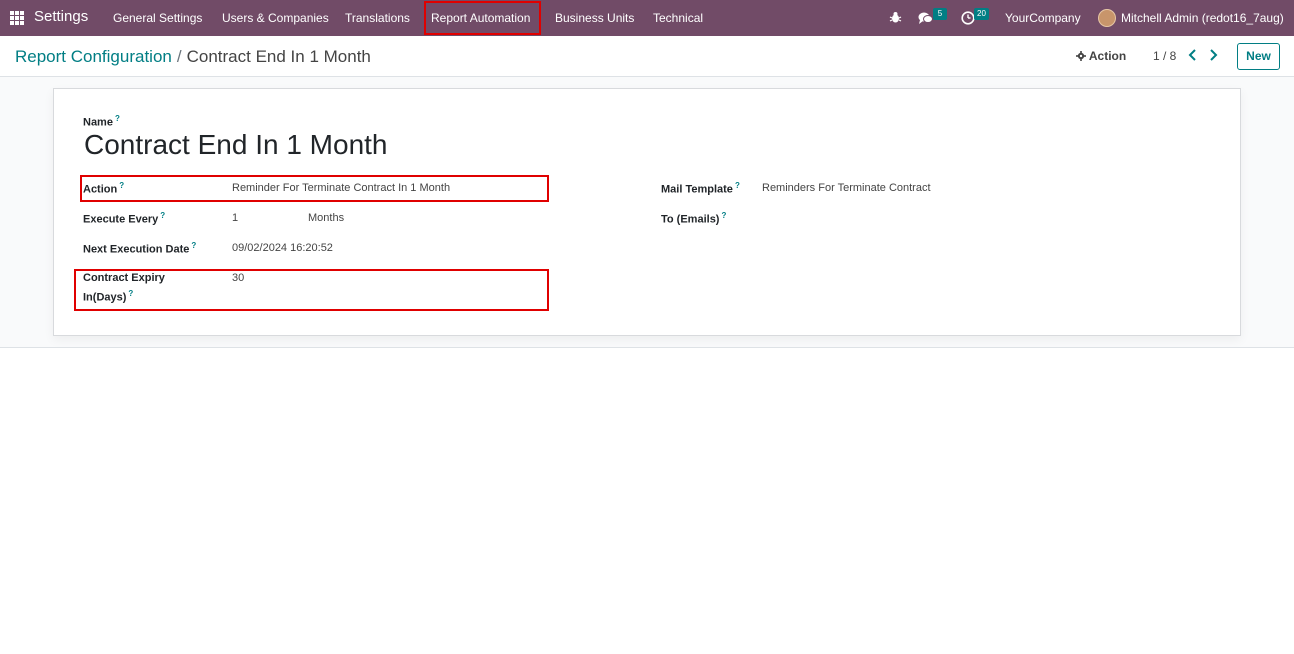 The height and width of the screenshot is (654, 1294). Describe the element at coordinates (282, 248) in the screenshot. I see `next-execution-date-value: 09/02/2024 16:20:52` at that location.